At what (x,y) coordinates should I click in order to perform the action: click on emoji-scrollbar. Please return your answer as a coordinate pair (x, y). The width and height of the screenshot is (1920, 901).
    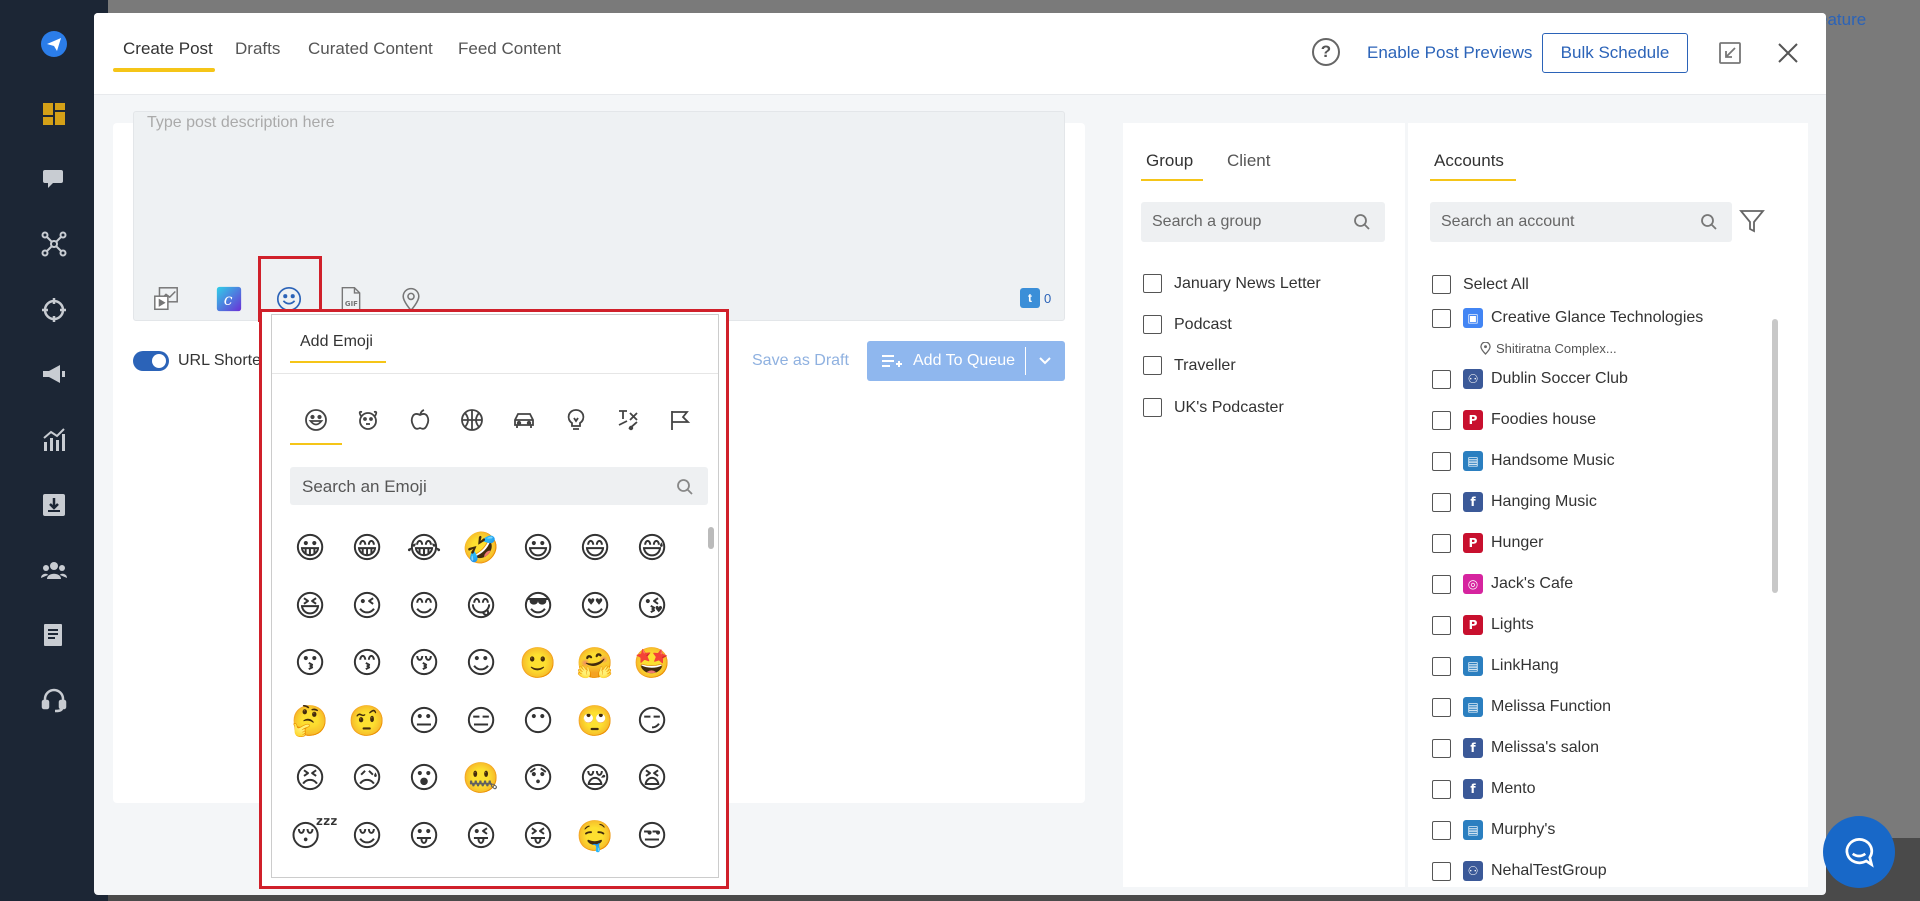
    Looking at the image, I should click on (711, 538).